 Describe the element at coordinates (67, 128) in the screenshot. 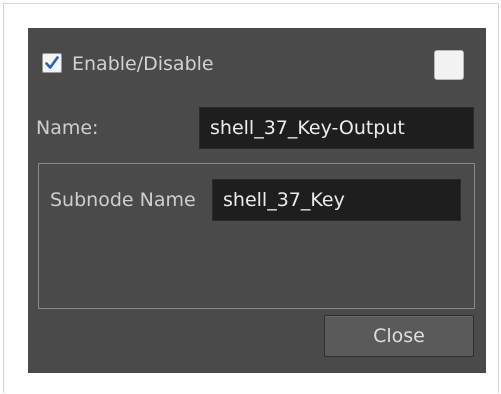

I see `name-label: Name:` at that location.